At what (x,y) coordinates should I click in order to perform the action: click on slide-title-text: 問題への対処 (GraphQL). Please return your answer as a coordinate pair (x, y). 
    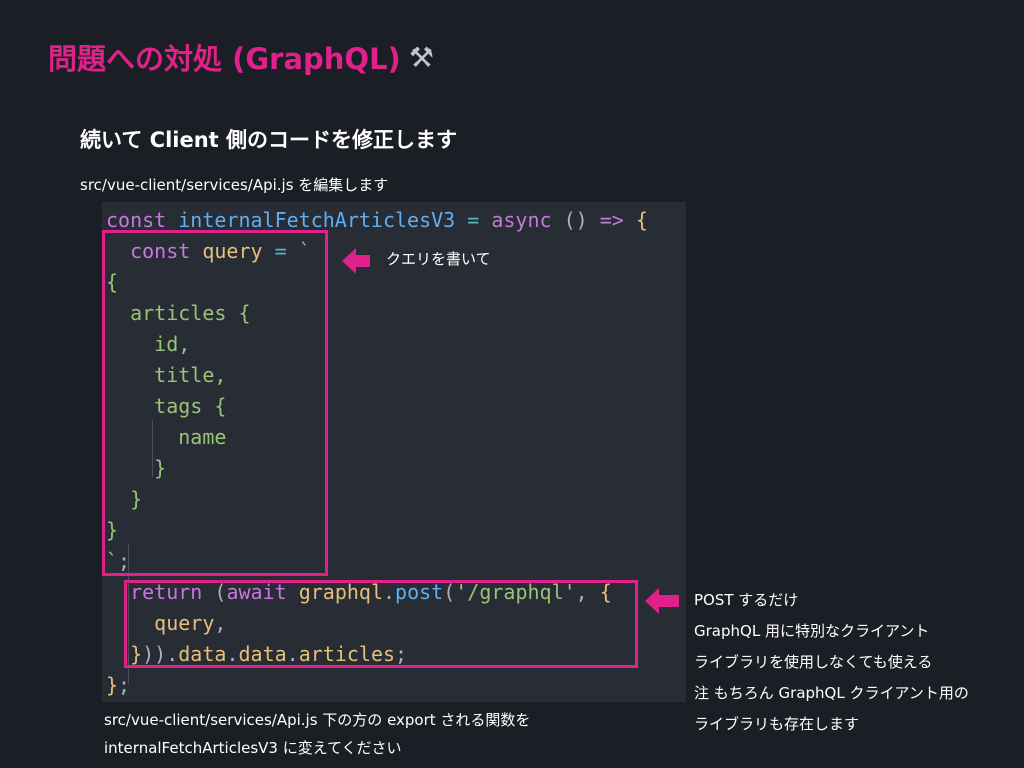
    Looking at the image, I should click on (224, 59).